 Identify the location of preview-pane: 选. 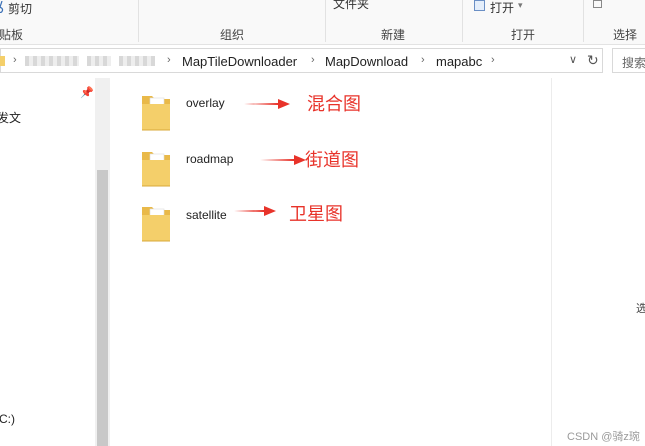
(598, 262).